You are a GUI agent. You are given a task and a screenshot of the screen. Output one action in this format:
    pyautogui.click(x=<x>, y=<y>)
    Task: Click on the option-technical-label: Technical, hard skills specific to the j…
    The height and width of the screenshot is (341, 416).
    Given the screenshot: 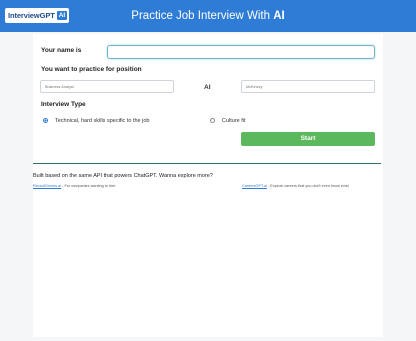 What is the action you would take?
    pyautogui.click(x=102, y=121)
    